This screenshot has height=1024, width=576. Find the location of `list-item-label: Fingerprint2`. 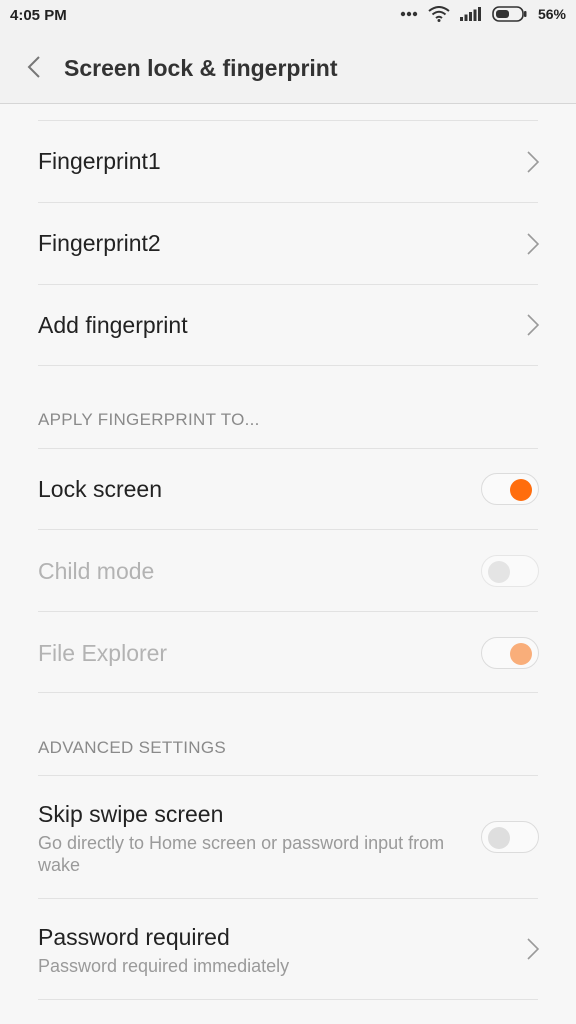

list-item-label: Fingerprint2 is located at coordinates (99, 243).